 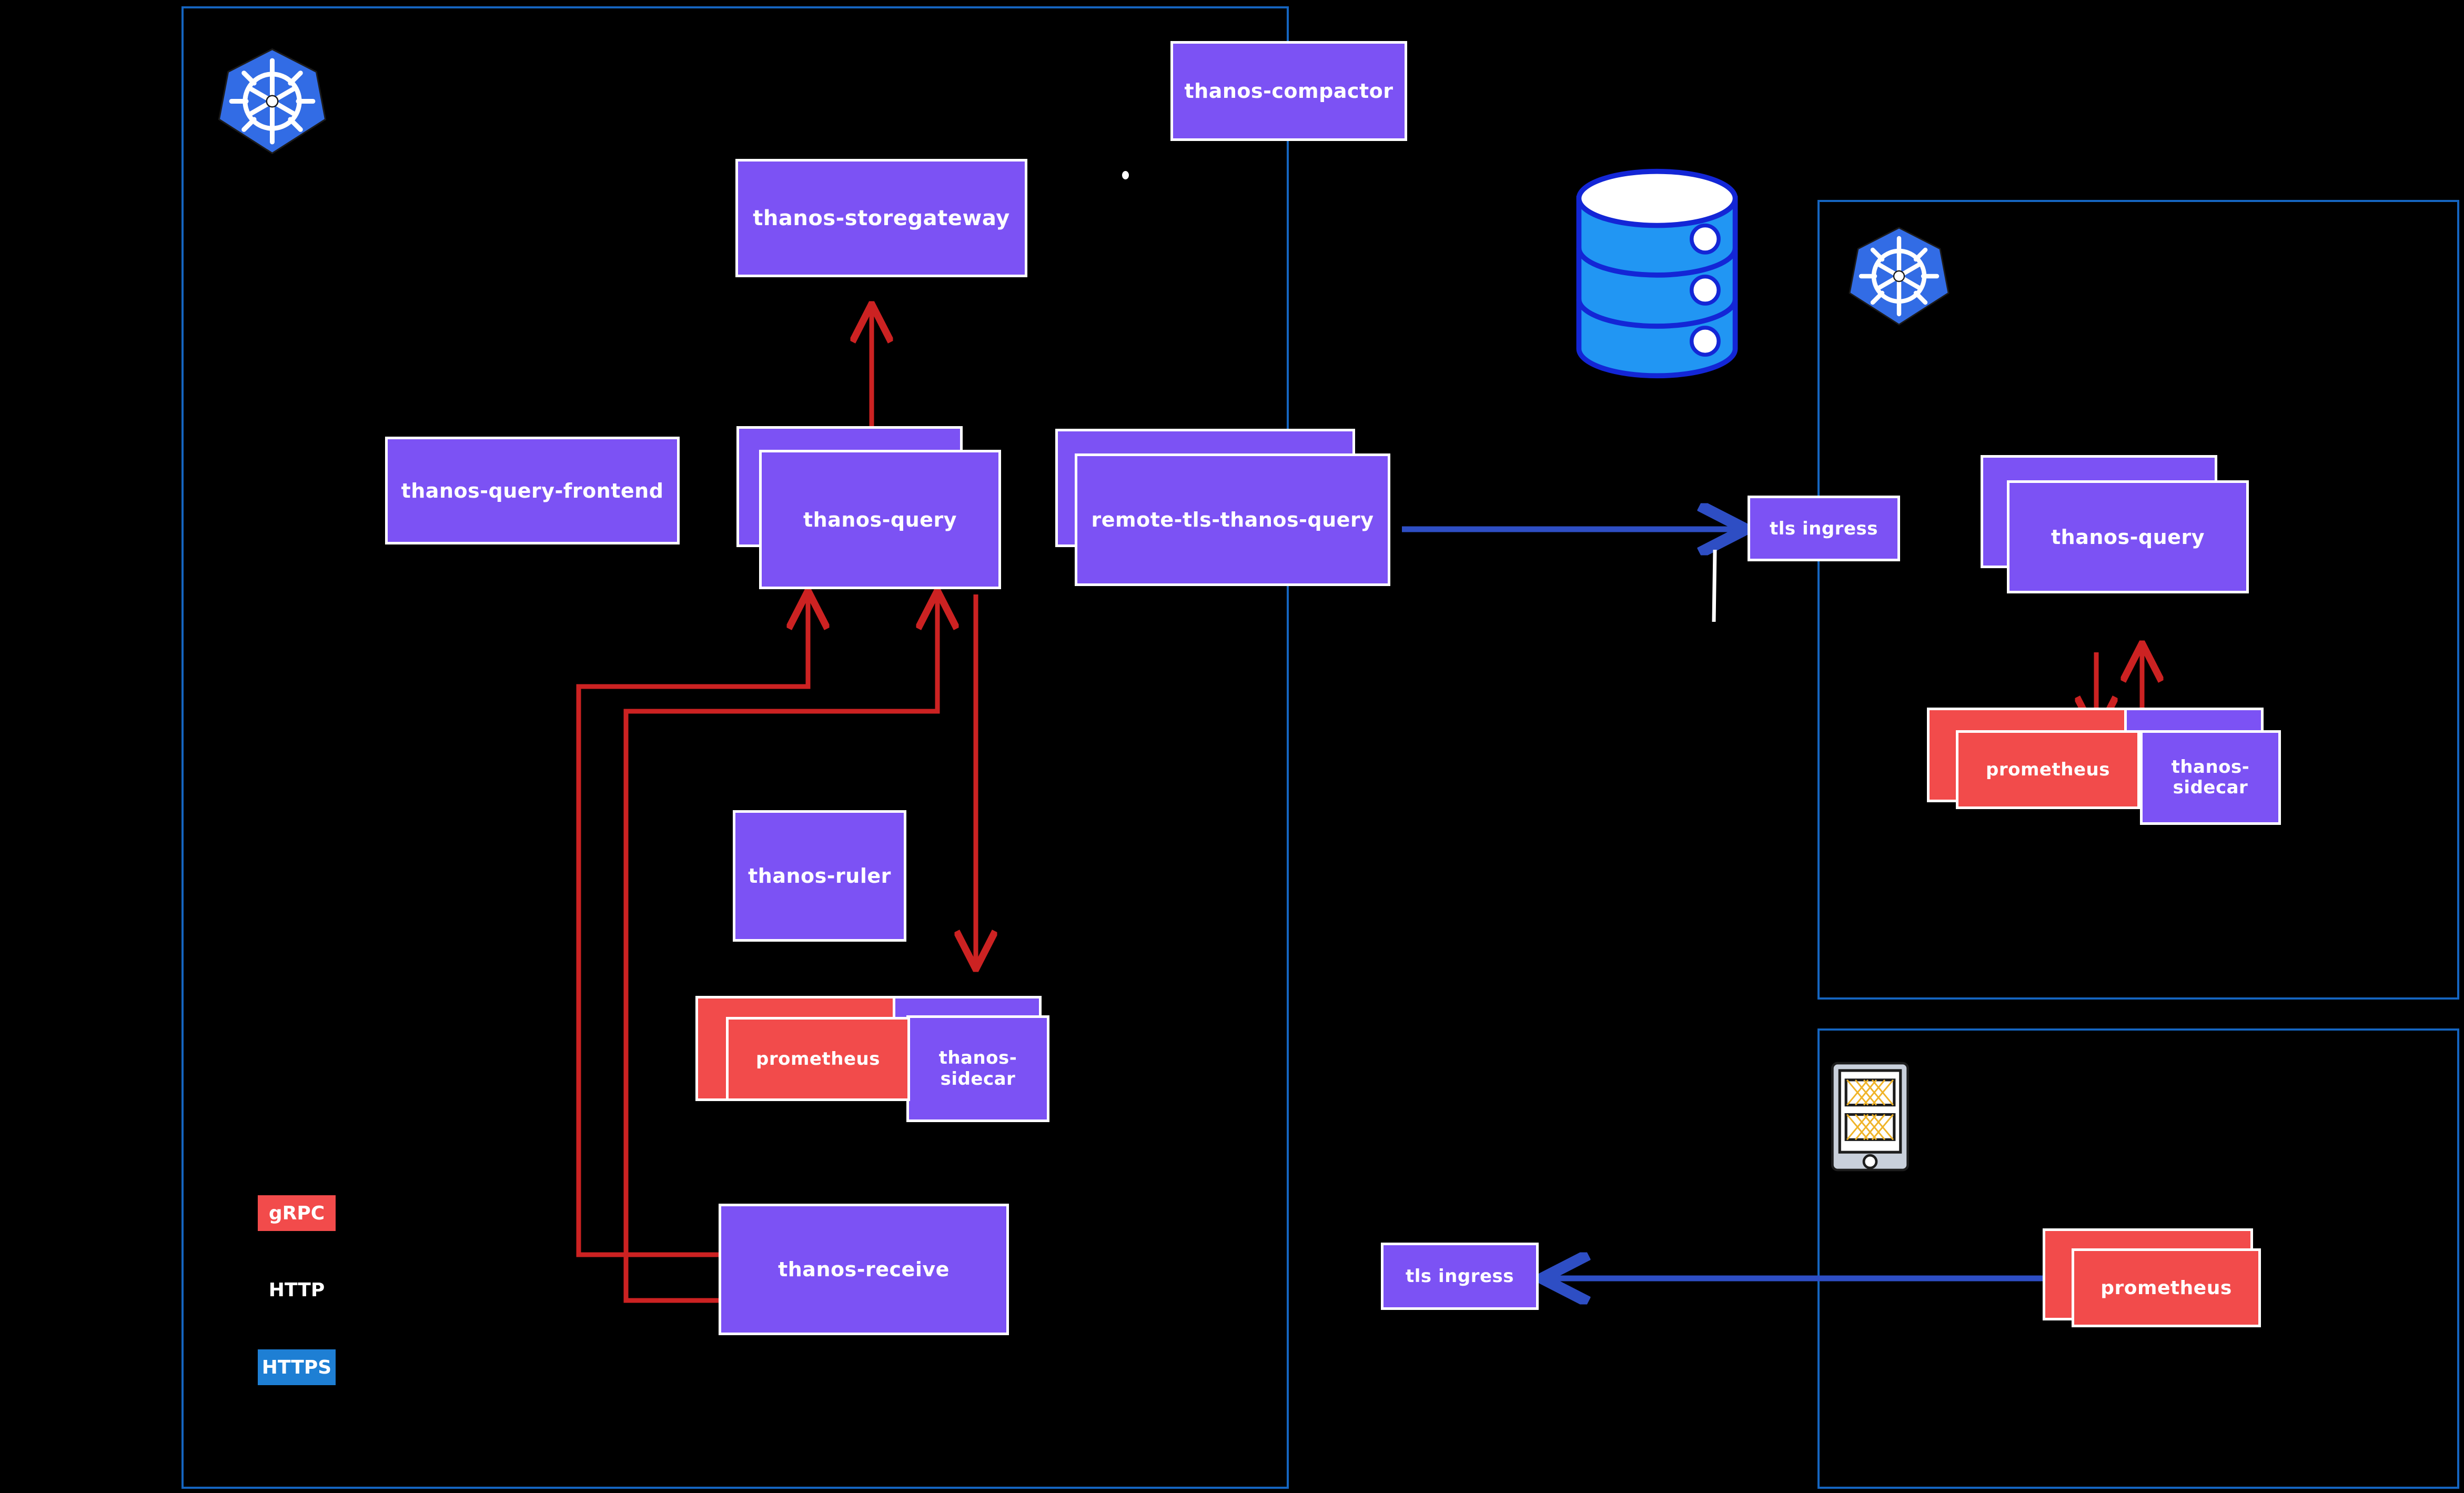 I want to click on legend-item-http: HTTP, so click(x=297, y=1290).